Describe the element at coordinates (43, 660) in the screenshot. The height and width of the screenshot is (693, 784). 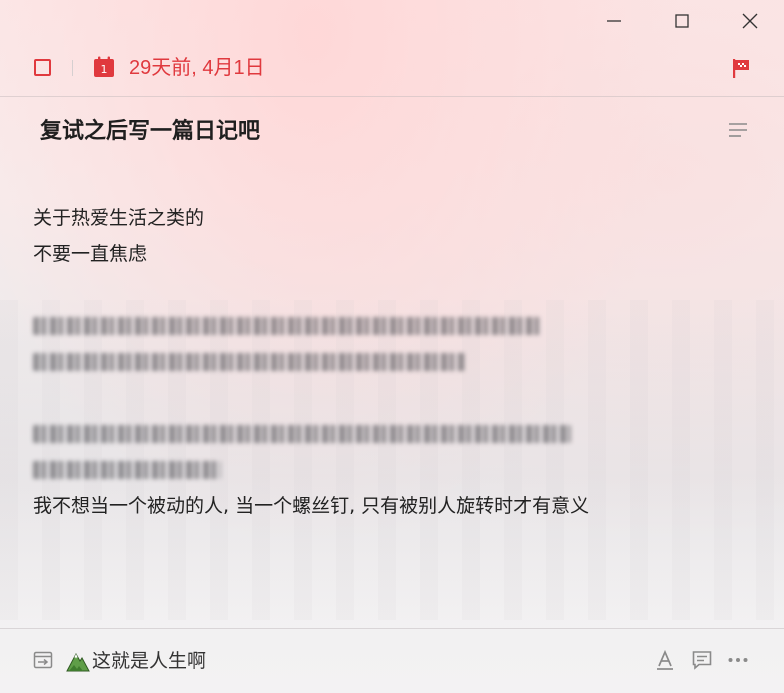
I see `move-to-list-icon` at that location.